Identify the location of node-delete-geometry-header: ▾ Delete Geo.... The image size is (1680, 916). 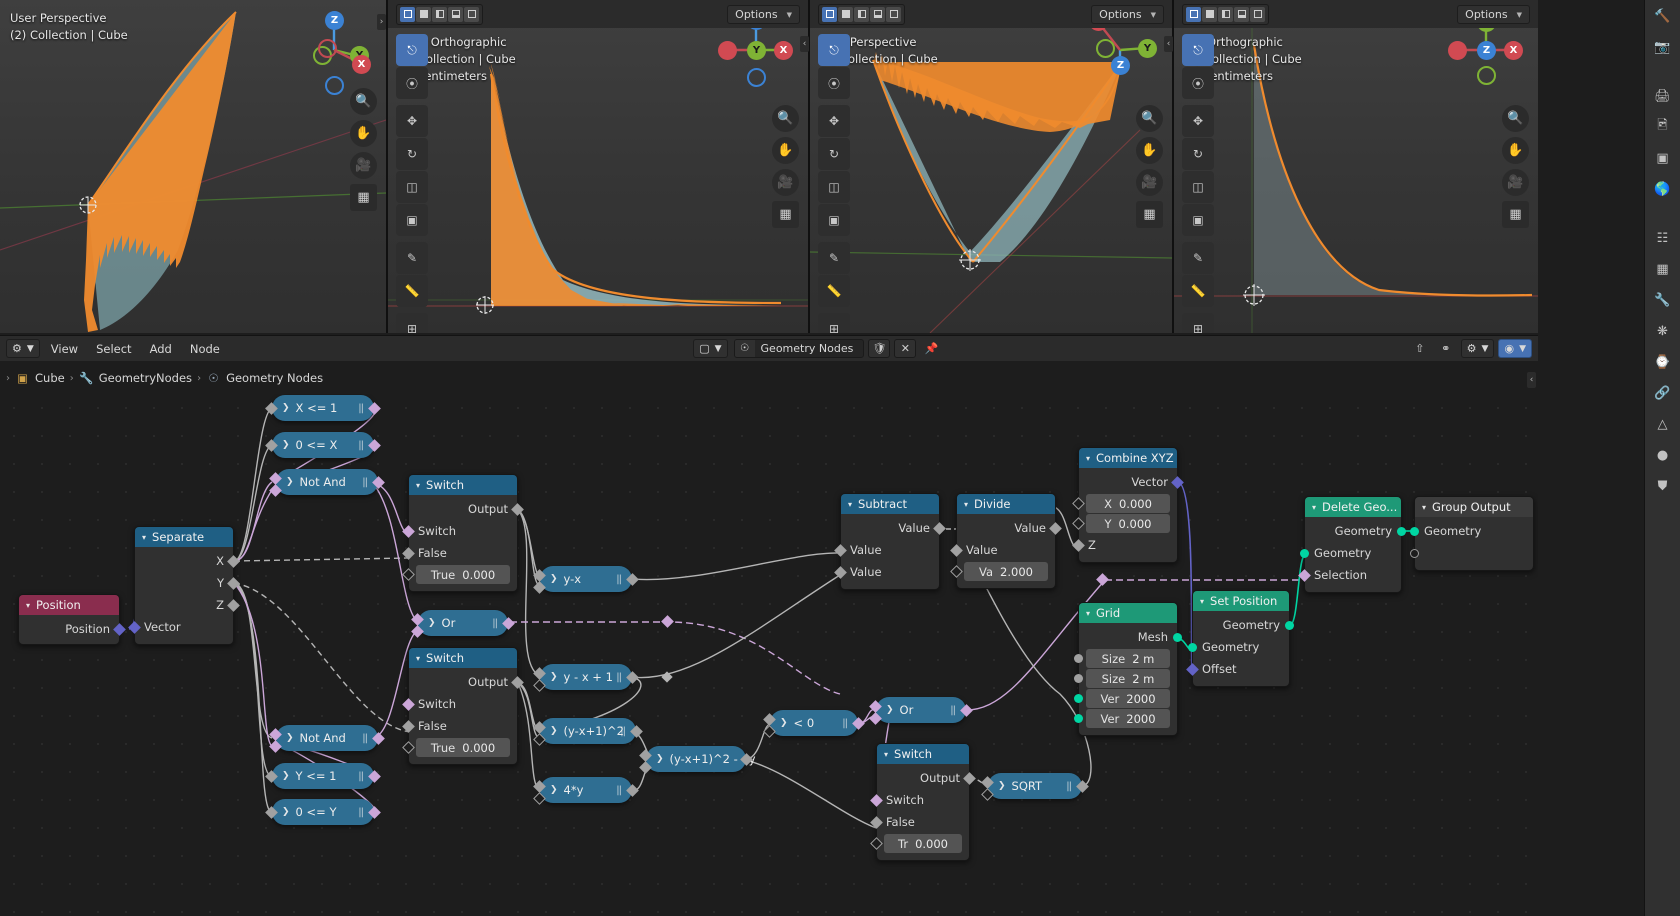
(1353, 507).